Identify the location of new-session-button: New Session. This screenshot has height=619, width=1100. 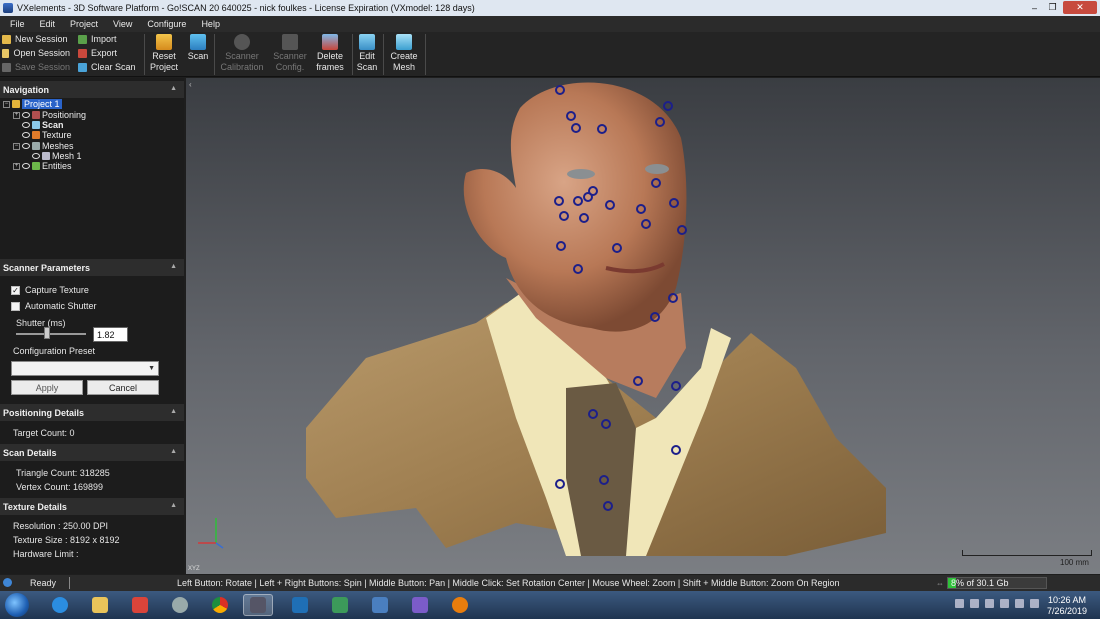
(36, 39).